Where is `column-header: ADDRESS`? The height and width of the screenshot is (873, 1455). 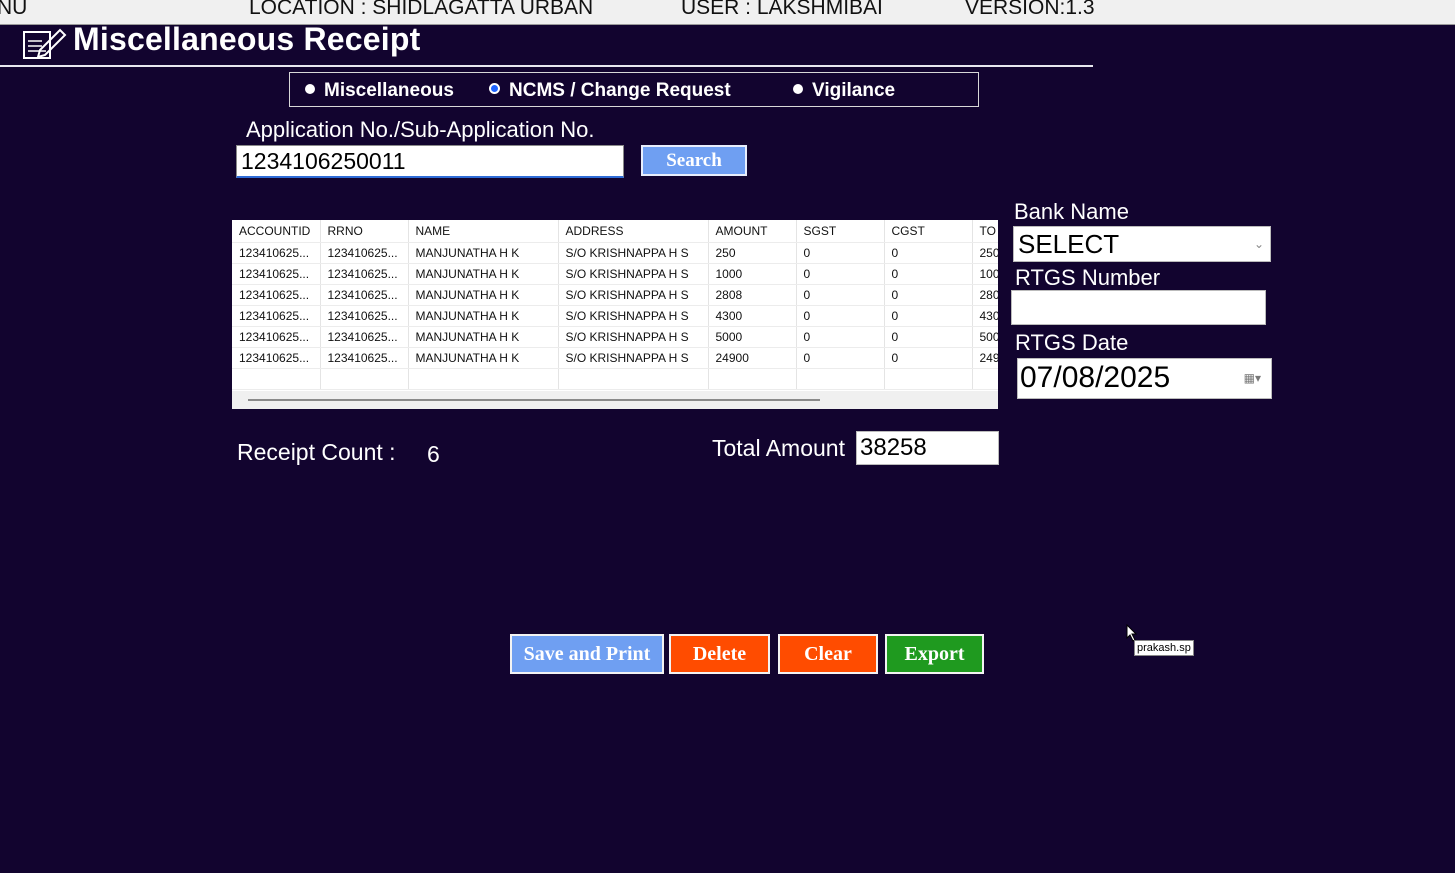
column-header: ADDRESS is located at coordinates (633, 231).